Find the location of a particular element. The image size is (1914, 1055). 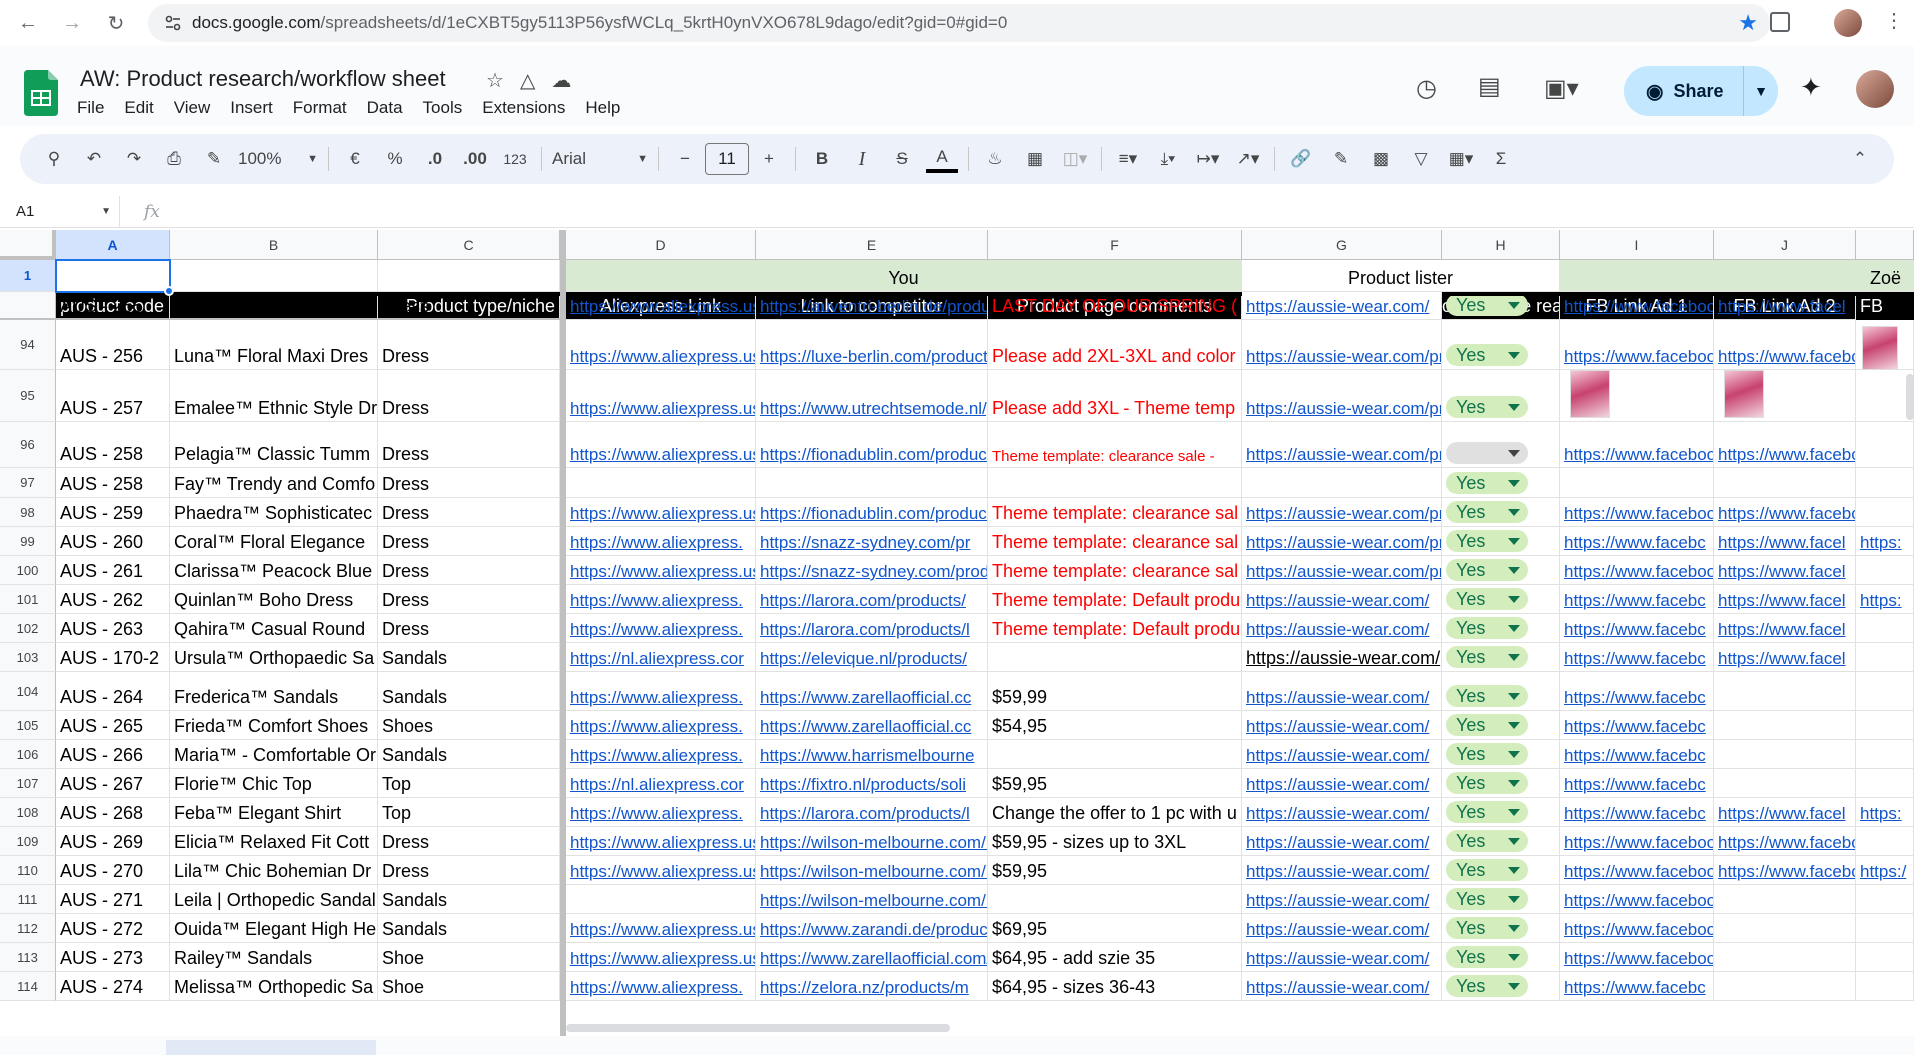

text-wrapping-icon: ↦▾ is located at coordinates (1208, 159).